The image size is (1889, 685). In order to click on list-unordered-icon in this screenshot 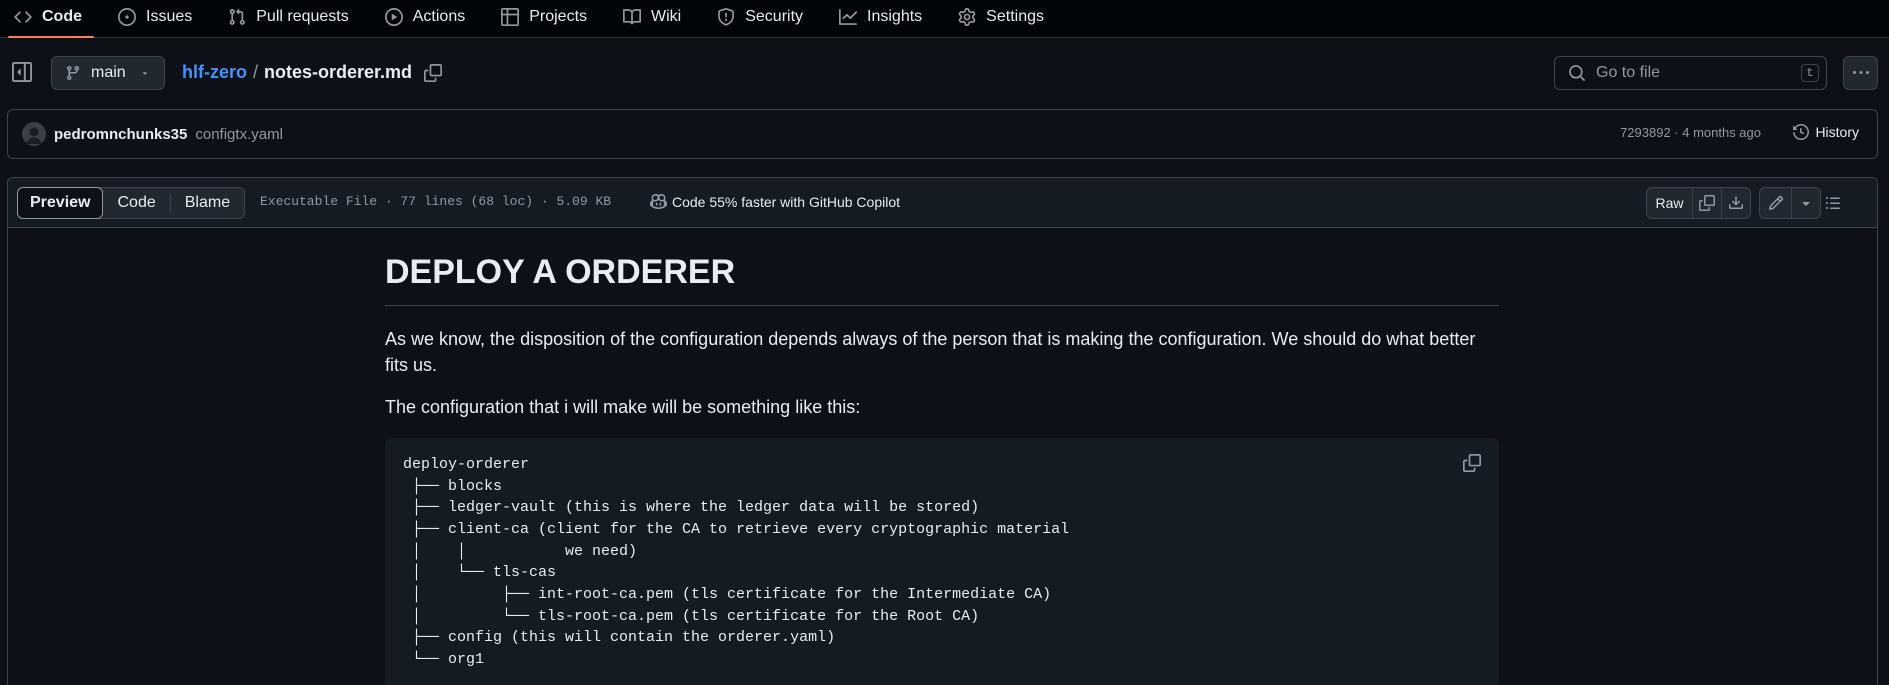, I will do `click(1833, 203)`.